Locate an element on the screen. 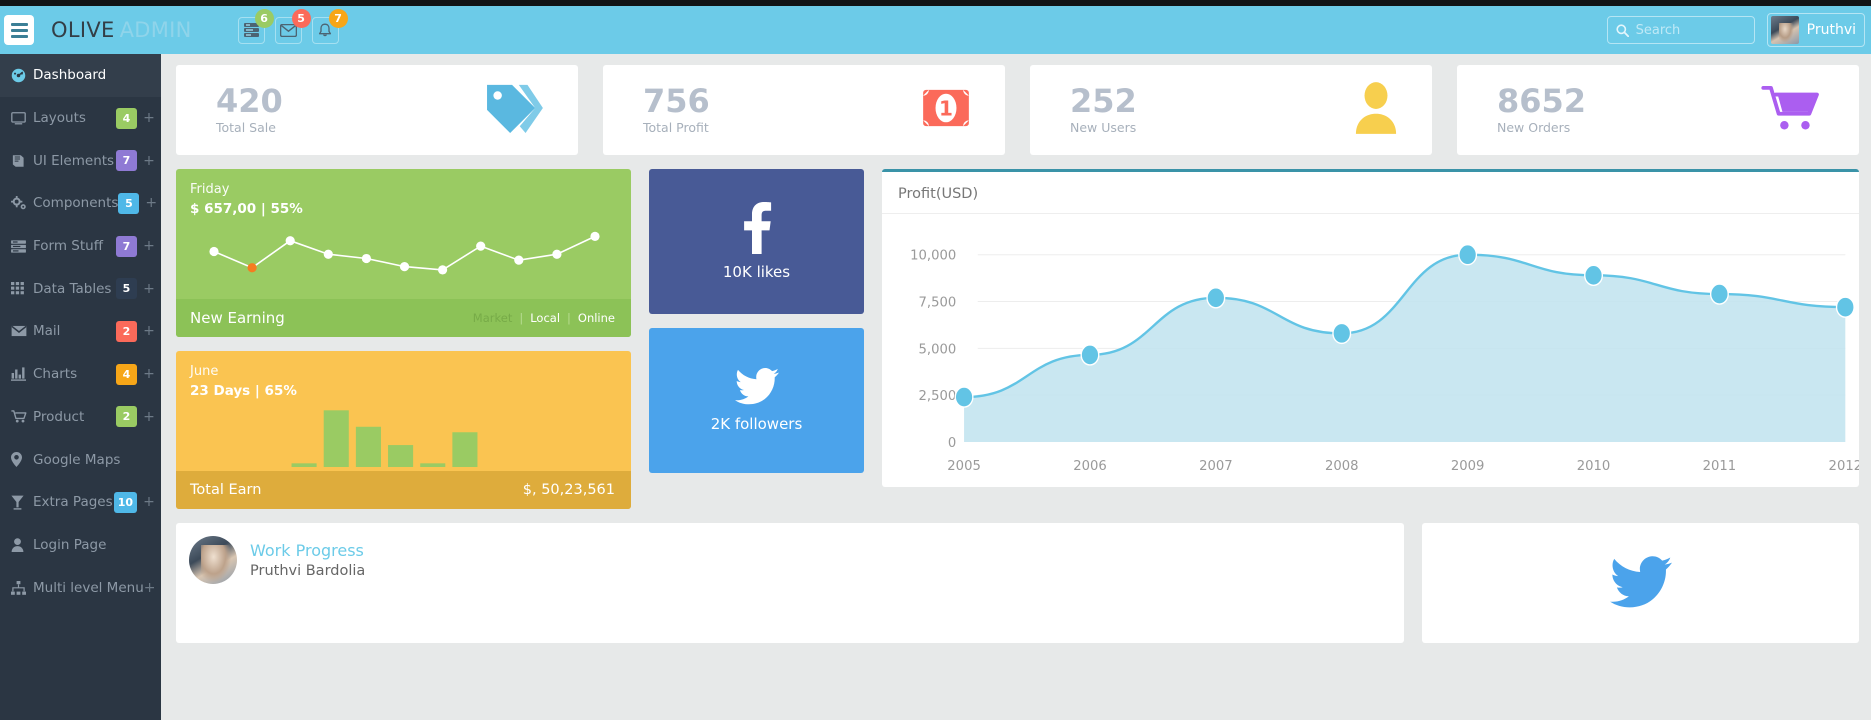 This screenshot has width=1871, height=720. search-icon is located at coordinates (1622, 30).